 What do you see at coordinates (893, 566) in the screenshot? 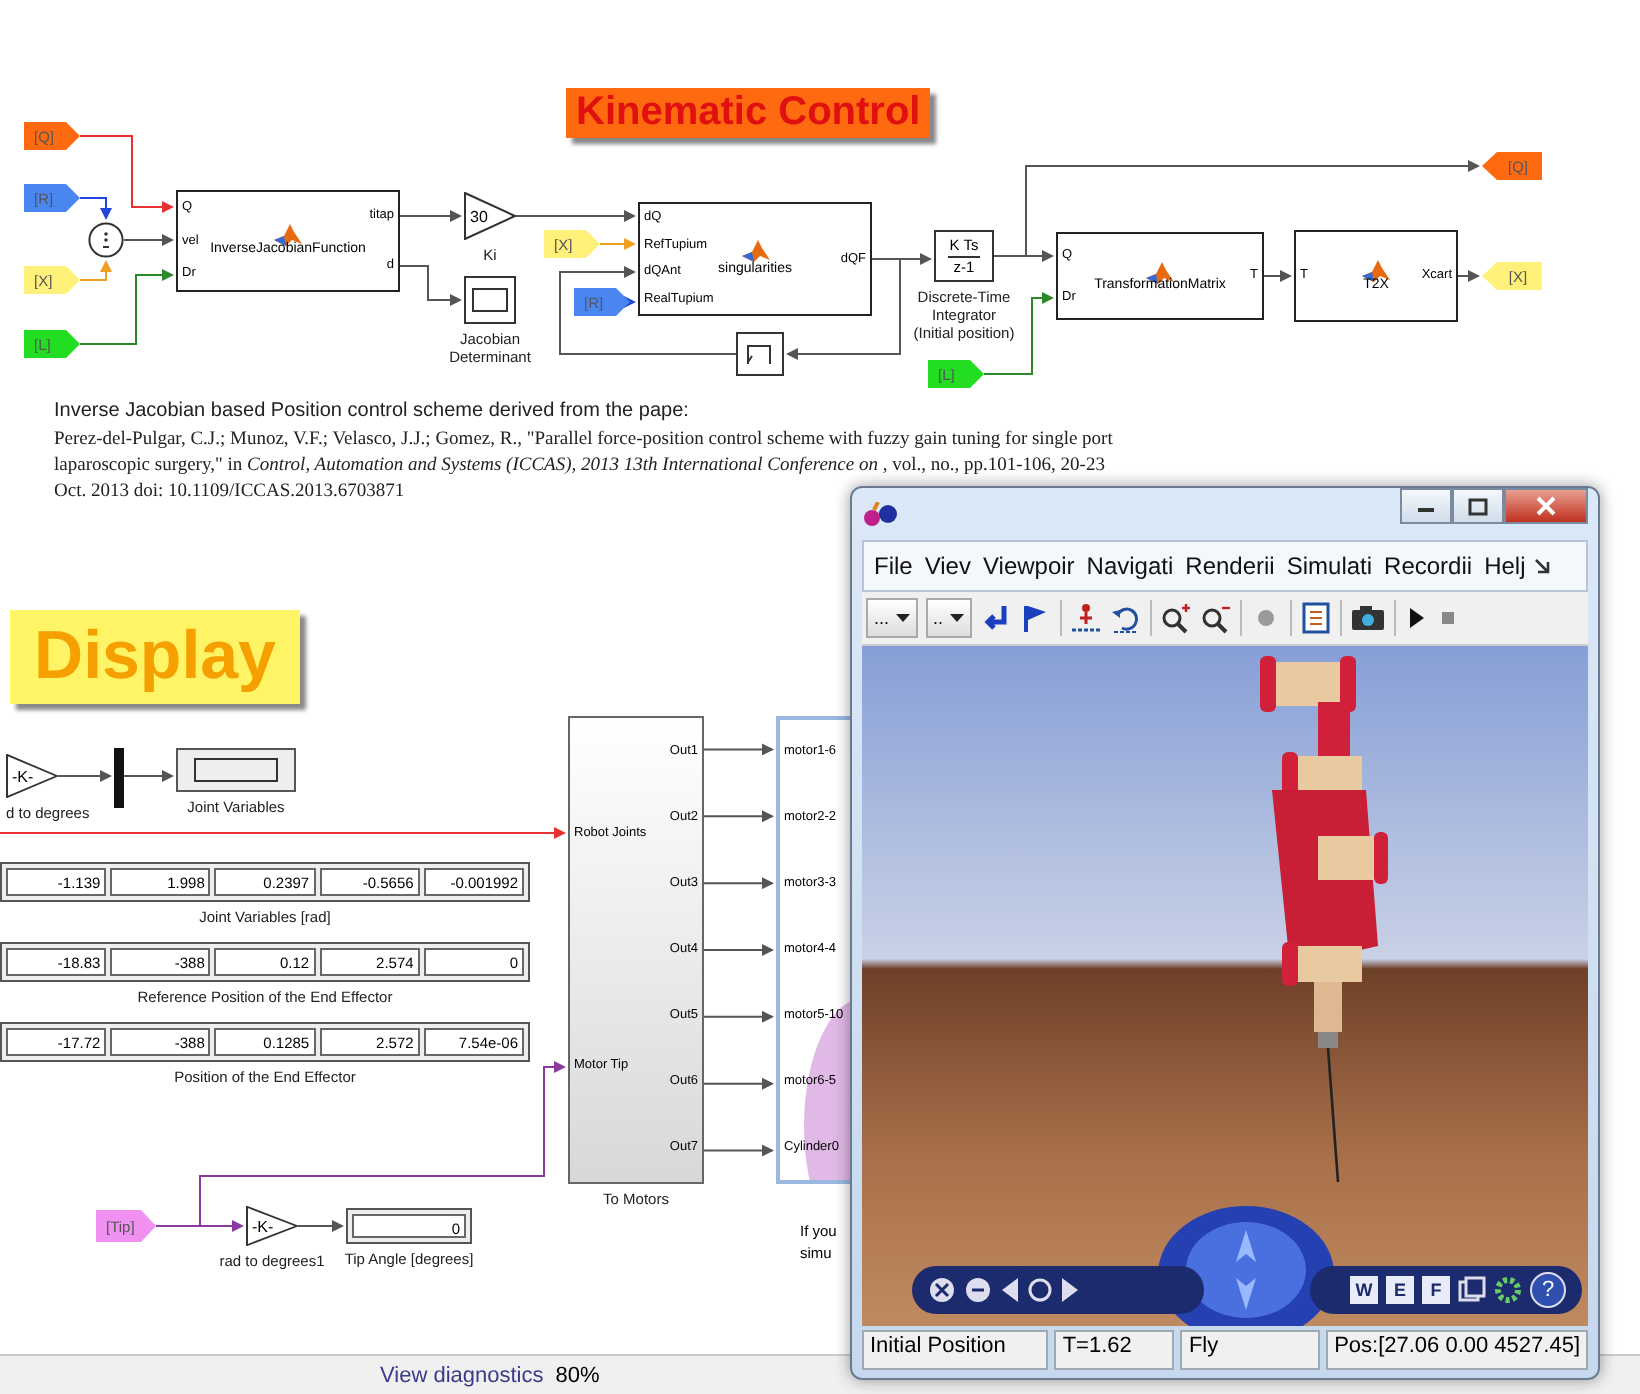
I see `menu-item: File` at bounding box center [893, 566].